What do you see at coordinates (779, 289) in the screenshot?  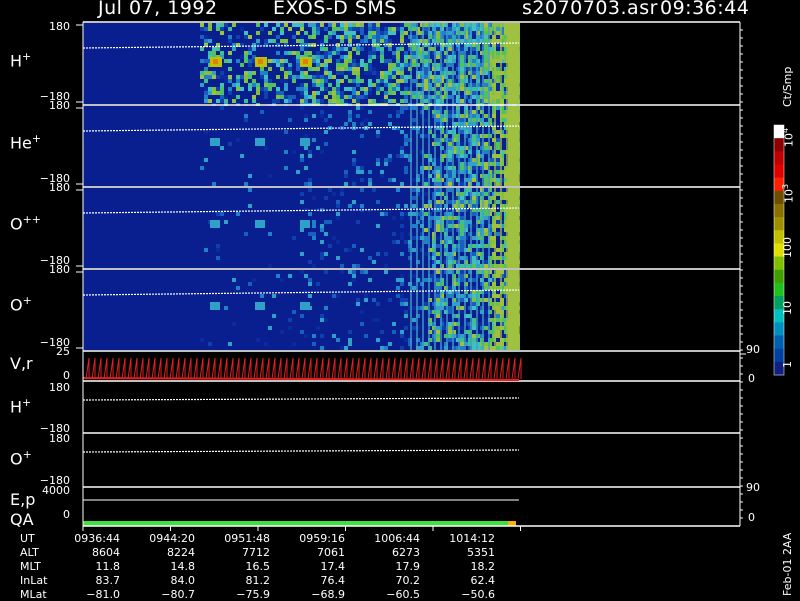 I see `colorbar-segment` at bounding box center [779, 289].